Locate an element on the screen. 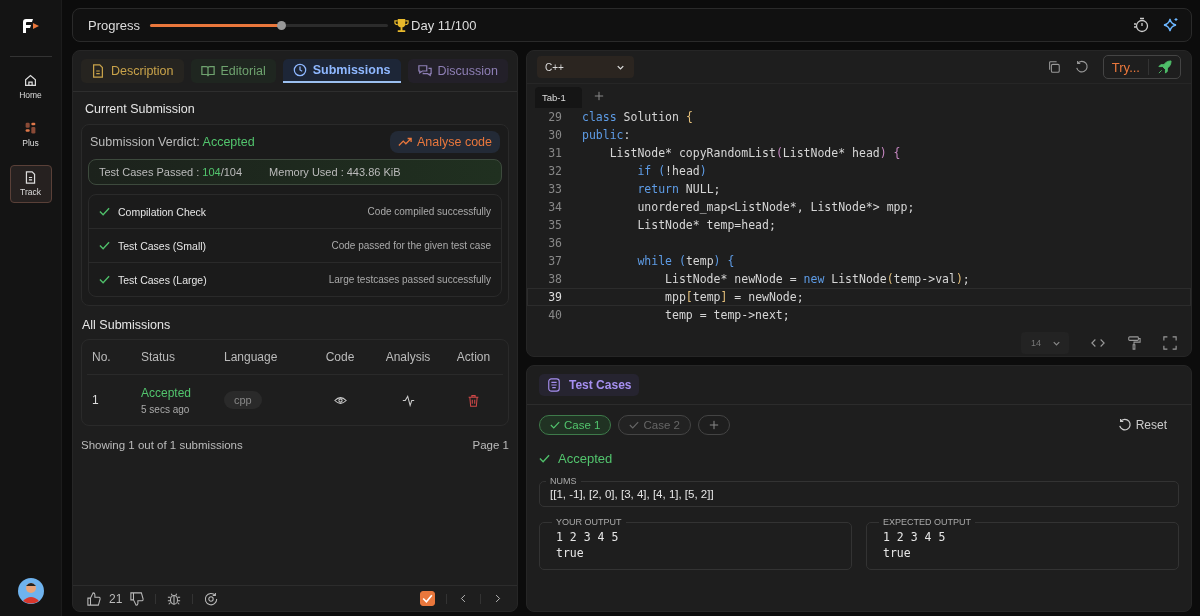 The width and height of the screenshot is (1200, 616). trash-icon is located at coordinates (473, 400).